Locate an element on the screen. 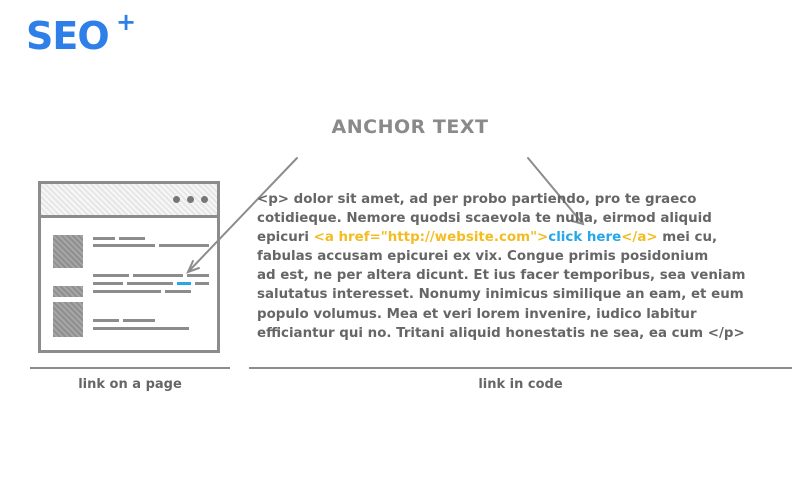  caption-link-in-code: link in code is located at coordinates (520, 384).